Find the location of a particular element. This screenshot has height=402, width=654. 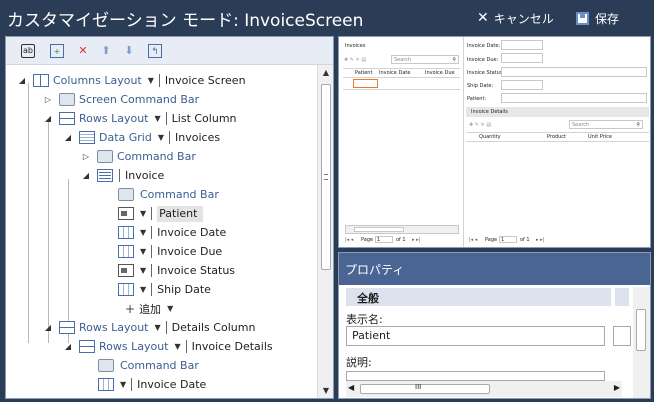

node-name-label: List Column is located at coordinates (204, 118).